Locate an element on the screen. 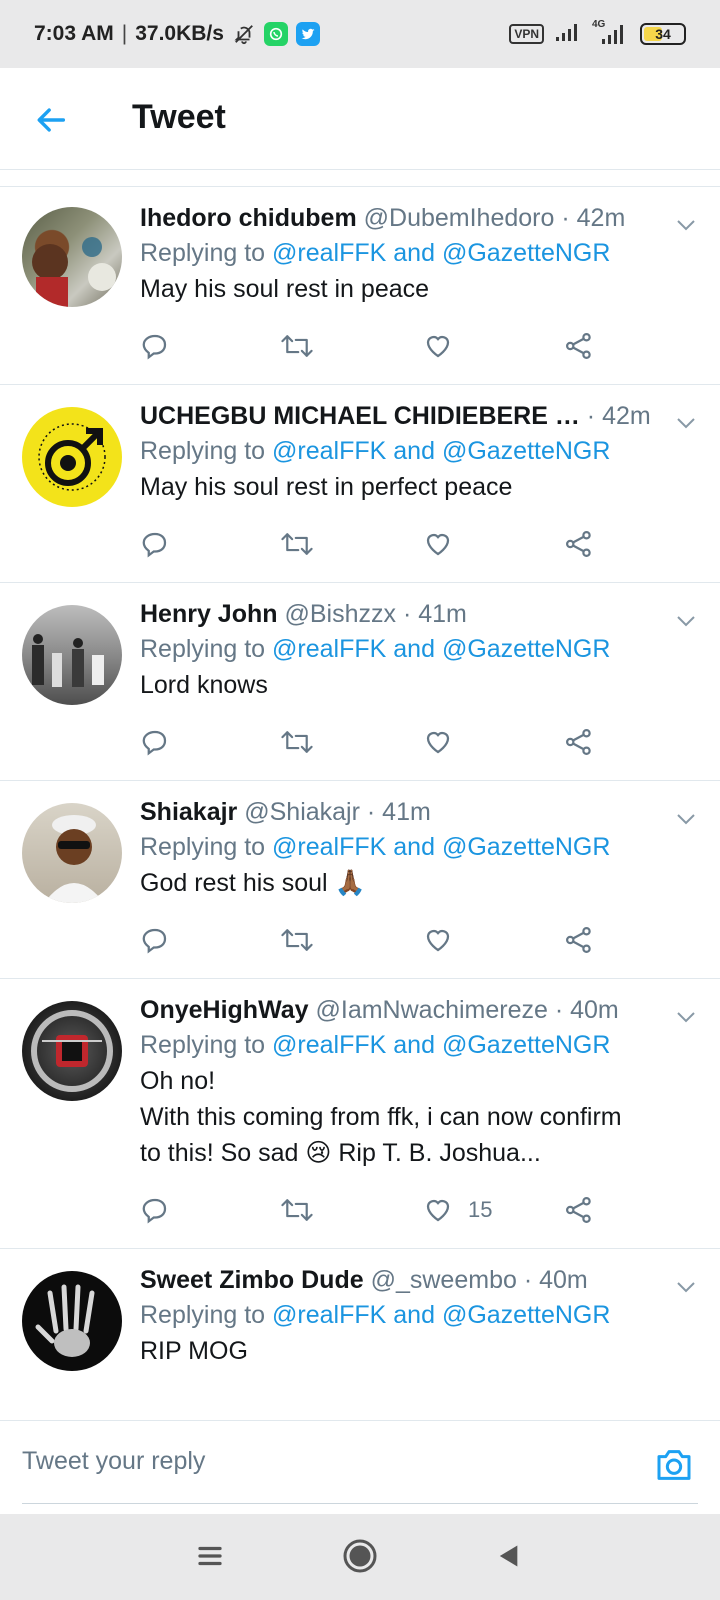  author-name: OnyeHighWay is located at coordinates (224, 1010).